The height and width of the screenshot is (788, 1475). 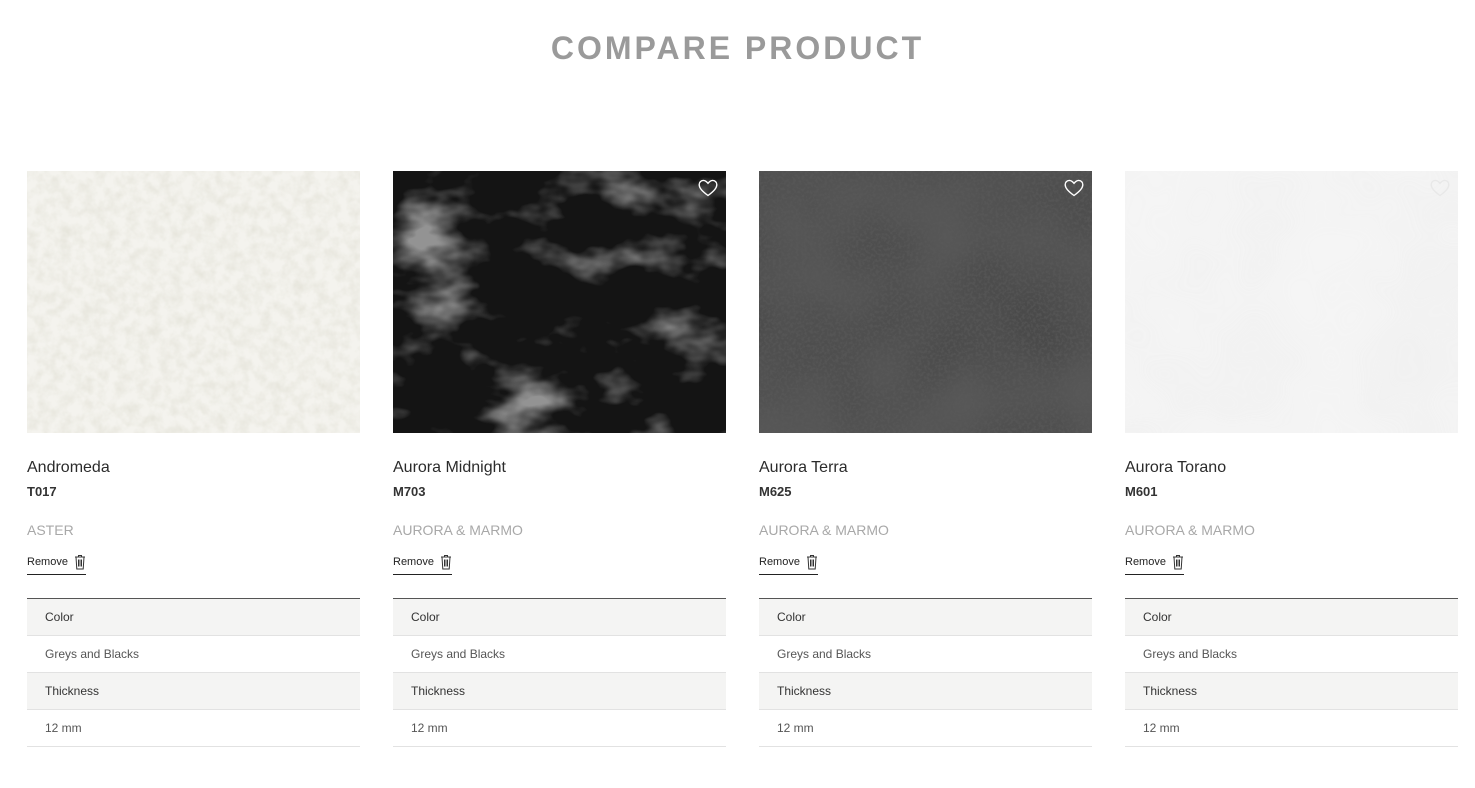 I want to click on product-code: M703, so click(x=409, y=491).